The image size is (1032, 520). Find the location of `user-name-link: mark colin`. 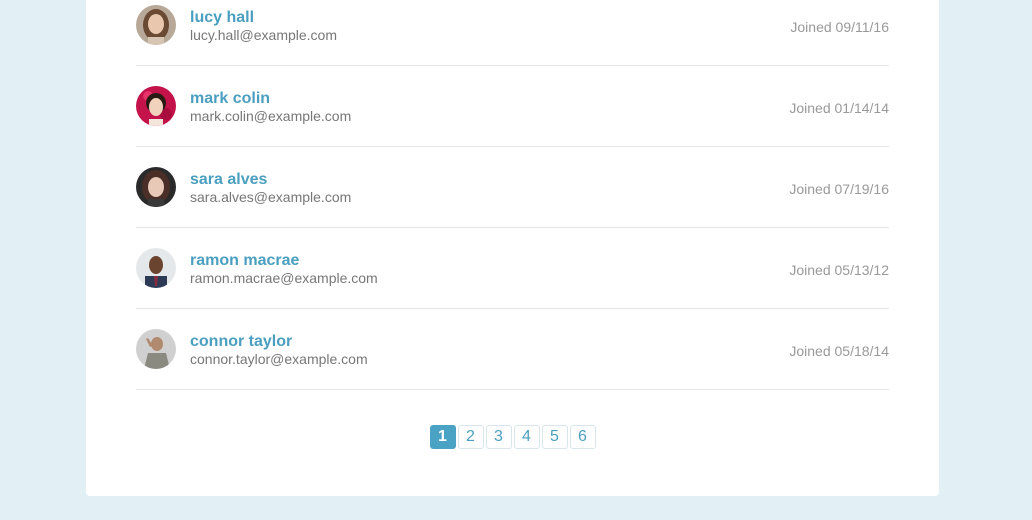

user-name-link: mark colin is located at coordinates (270, 98).